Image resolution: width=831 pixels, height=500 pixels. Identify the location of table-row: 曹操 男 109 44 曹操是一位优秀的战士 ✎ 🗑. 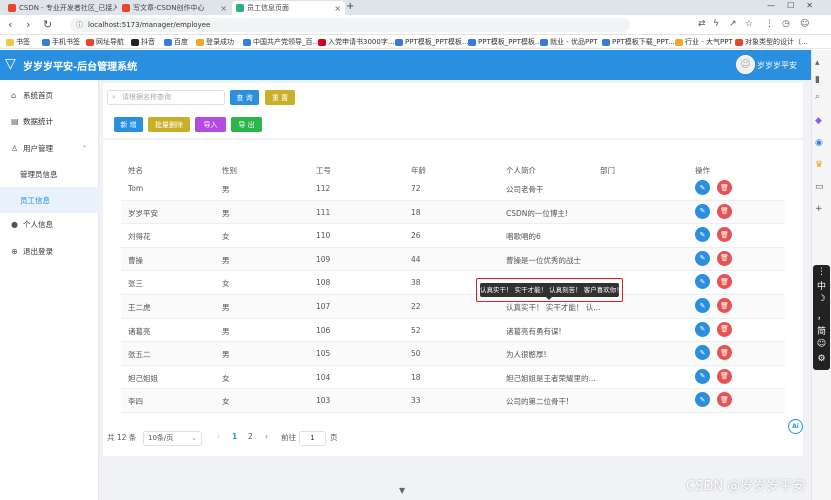
(453, 259).